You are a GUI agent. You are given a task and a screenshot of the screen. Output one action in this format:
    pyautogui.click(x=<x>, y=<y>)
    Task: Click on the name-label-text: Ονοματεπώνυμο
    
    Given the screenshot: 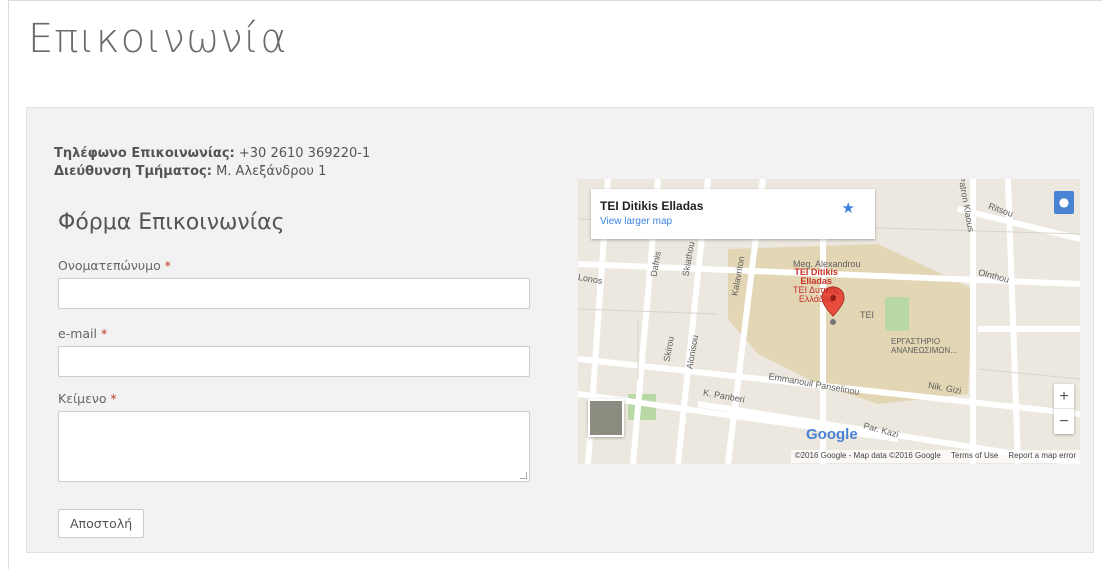 What is the action you would take?
    pyautogui.click(x=109, y=265)
    